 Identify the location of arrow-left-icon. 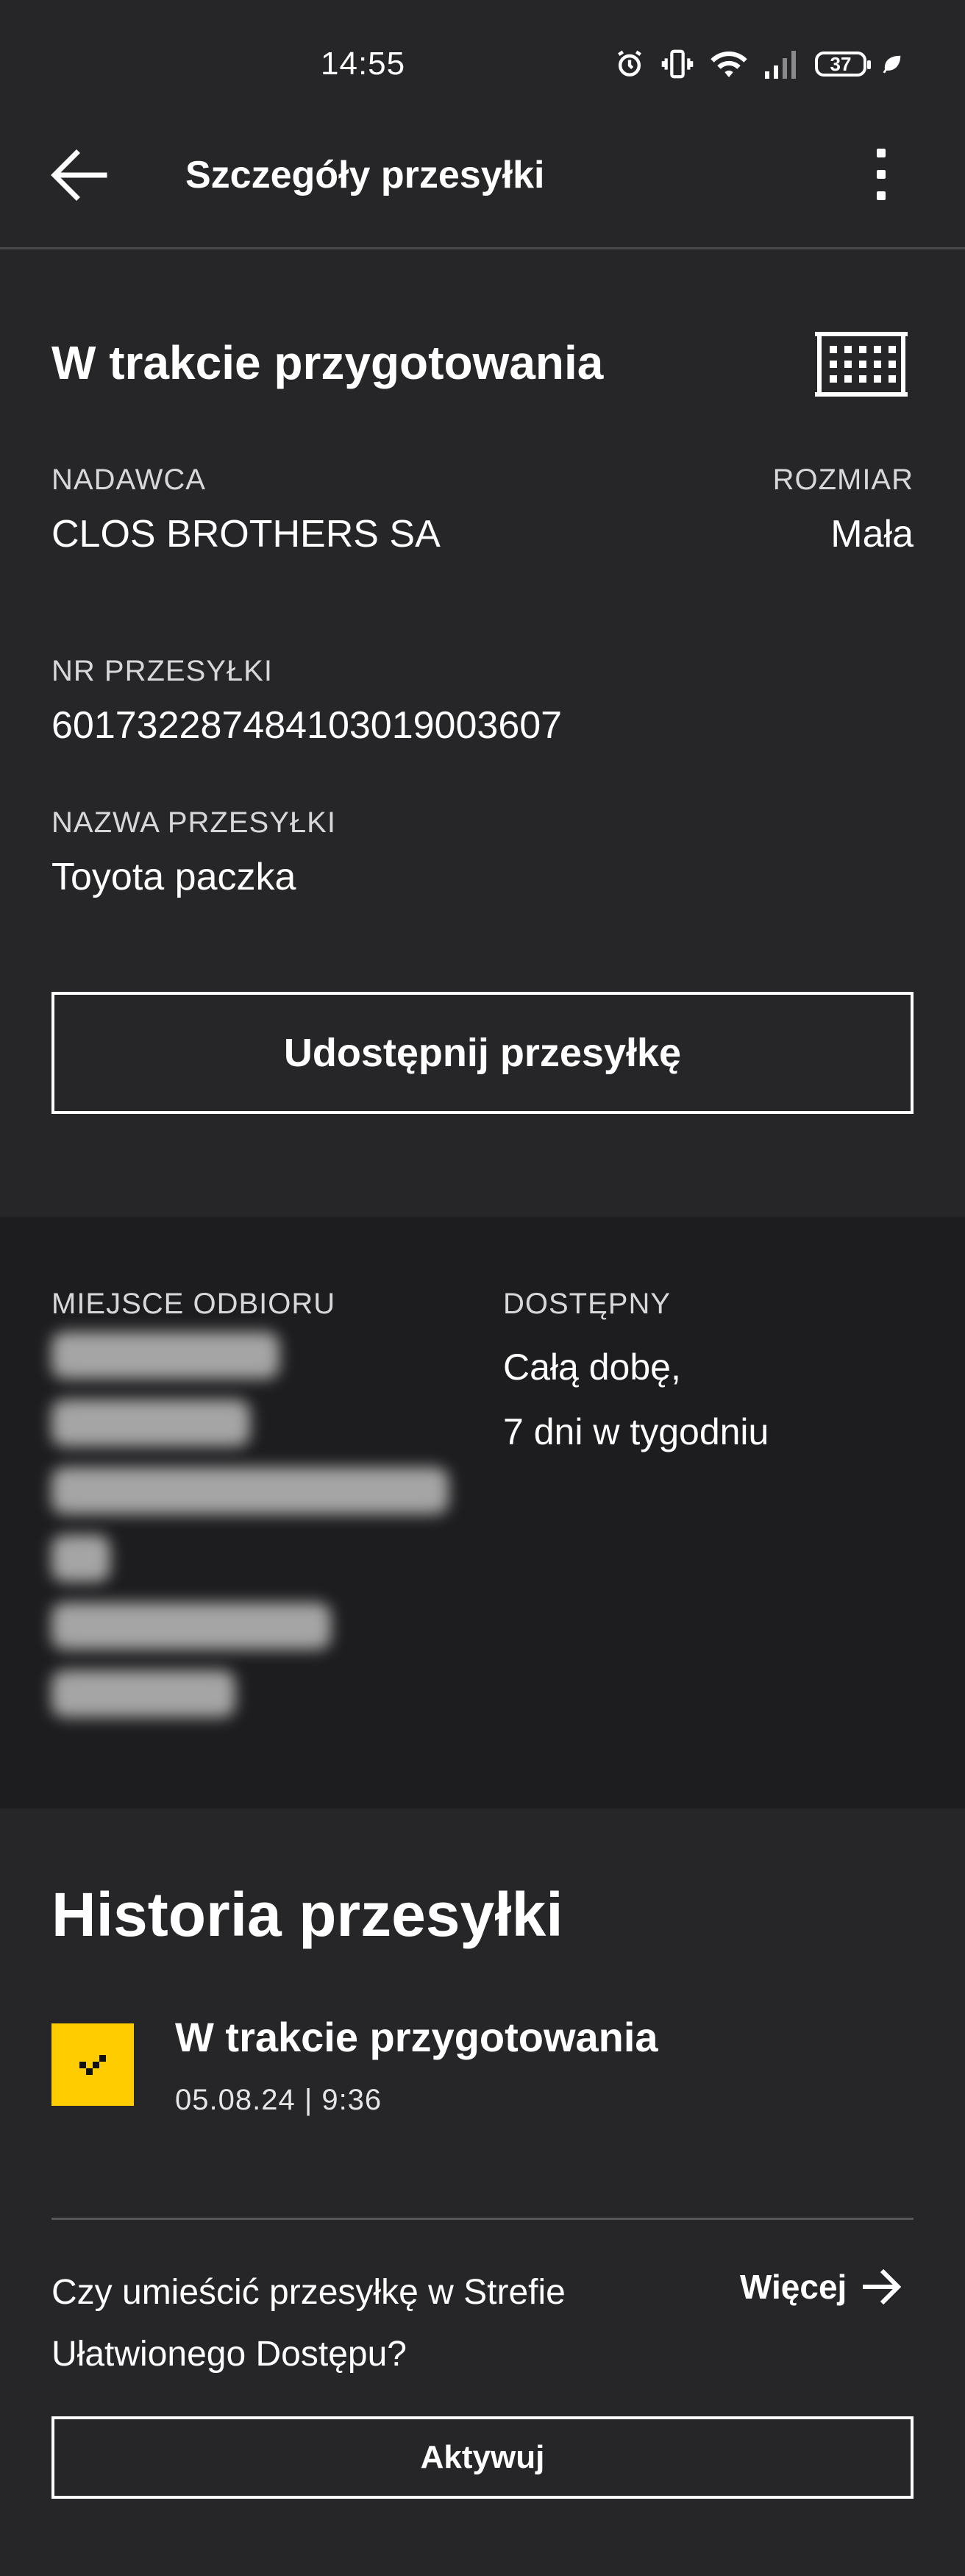
(79, 175).